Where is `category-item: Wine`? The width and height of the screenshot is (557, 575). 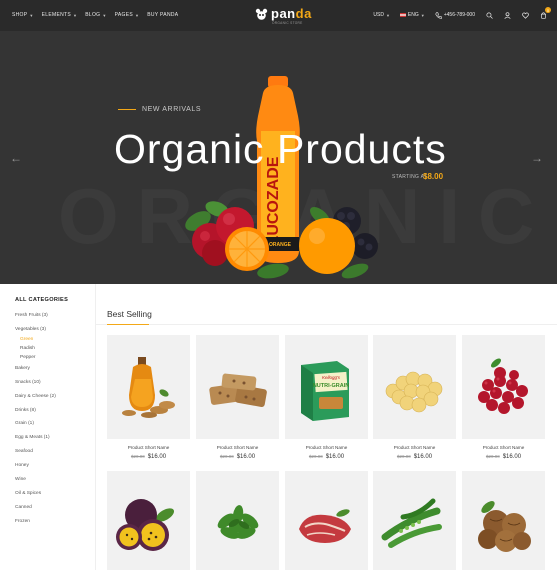 category-item: Wine is located at coordinates (35, 484).